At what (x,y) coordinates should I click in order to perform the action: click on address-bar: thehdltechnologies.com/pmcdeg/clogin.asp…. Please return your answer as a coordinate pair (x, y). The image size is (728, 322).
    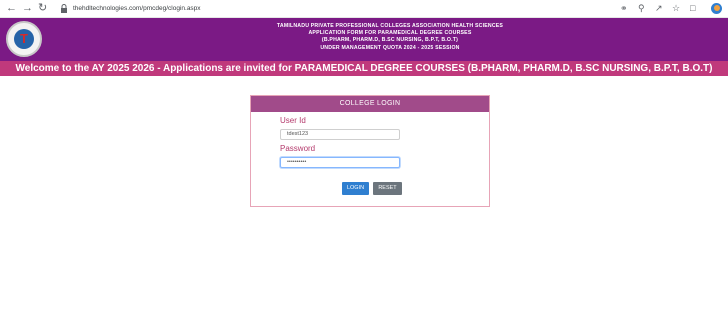
    Looking at the image, I should click on (340, 8).